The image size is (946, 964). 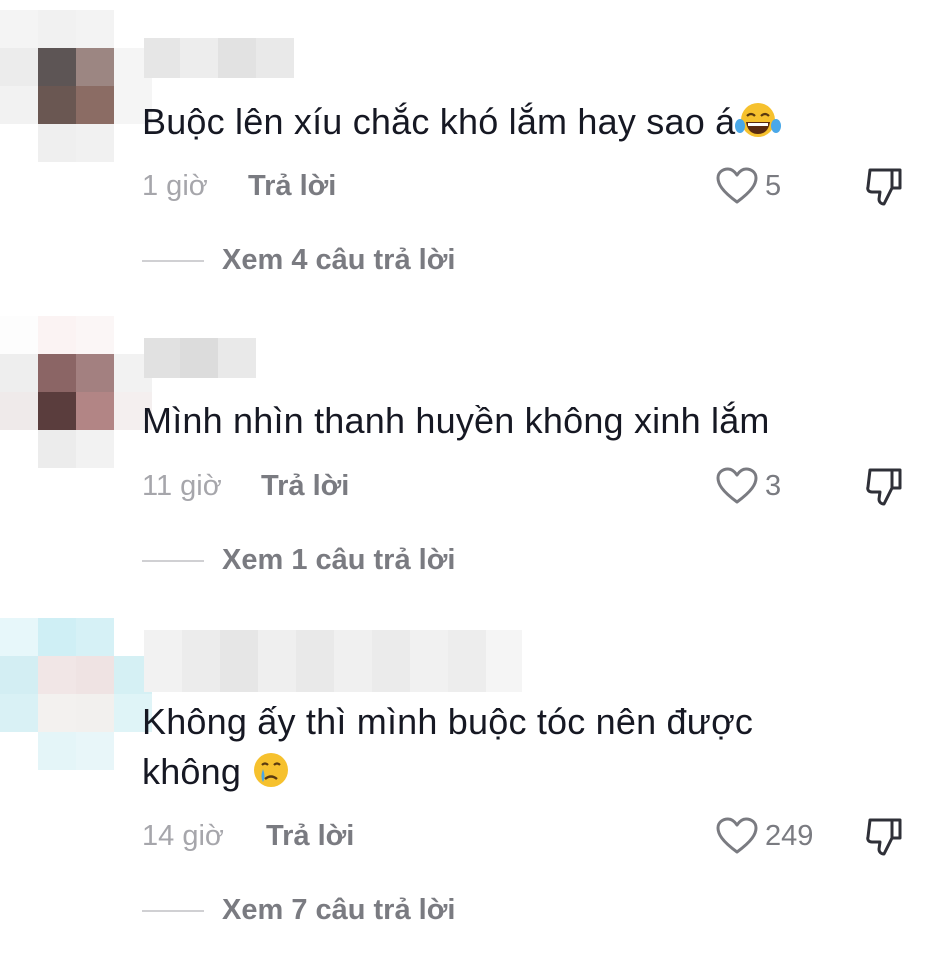 What do you see at coordinates (182, 486) in the screenshot?
I see `comment-timestamp: 11 giờ` at bounding box center [182, 486].